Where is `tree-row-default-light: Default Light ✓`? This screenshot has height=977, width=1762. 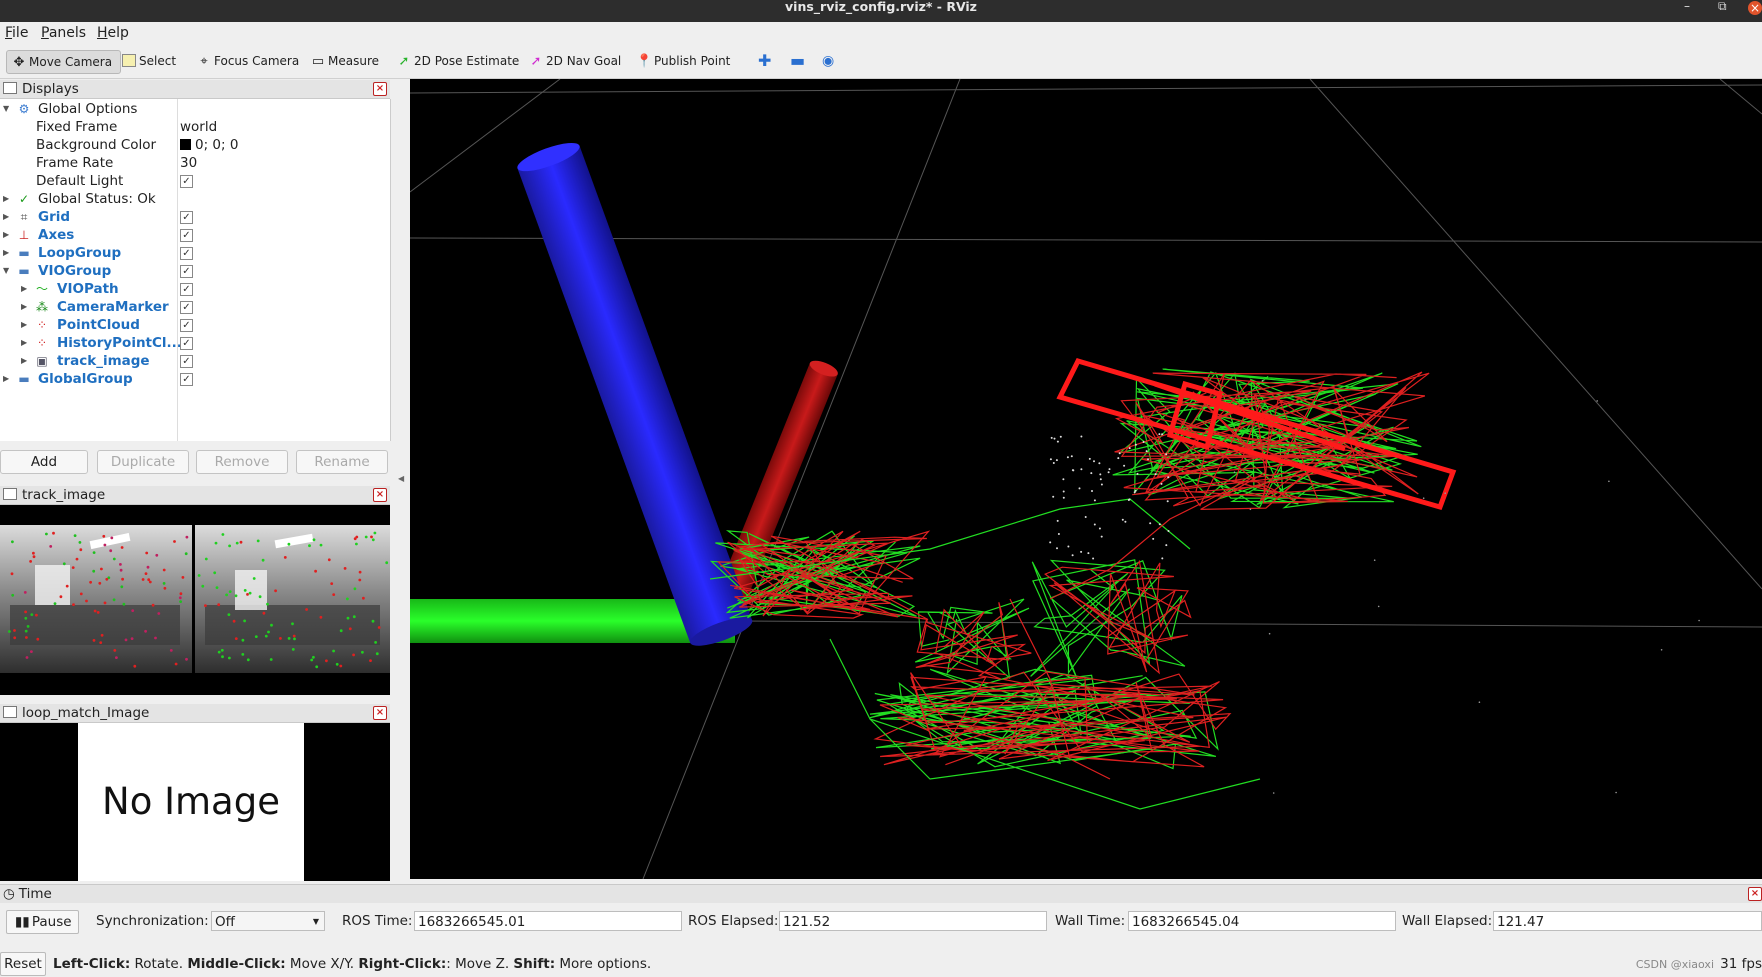
tree-row-default-light: Default Light ✓ is located at coordinates (195, 181).